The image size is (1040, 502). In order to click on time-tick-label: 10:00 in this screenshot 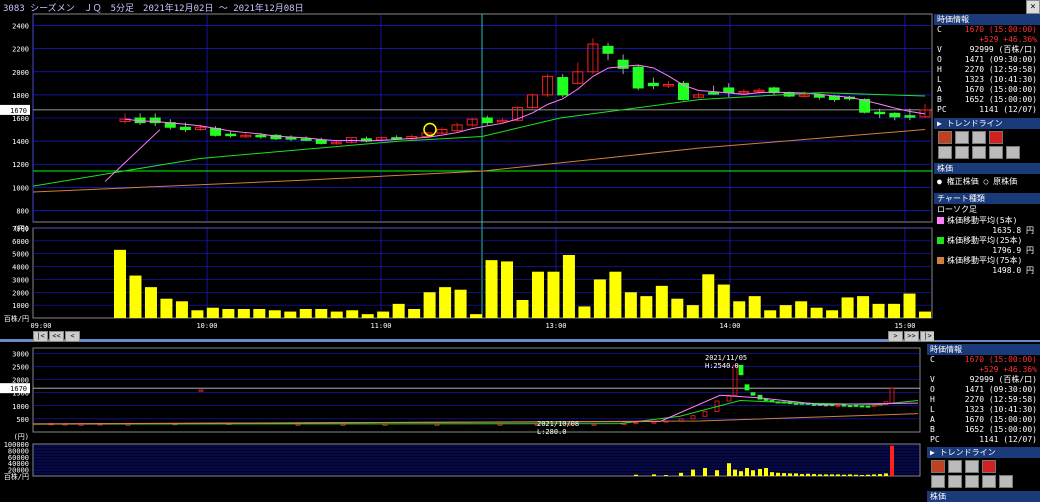, I will do `click(206, 326)`.